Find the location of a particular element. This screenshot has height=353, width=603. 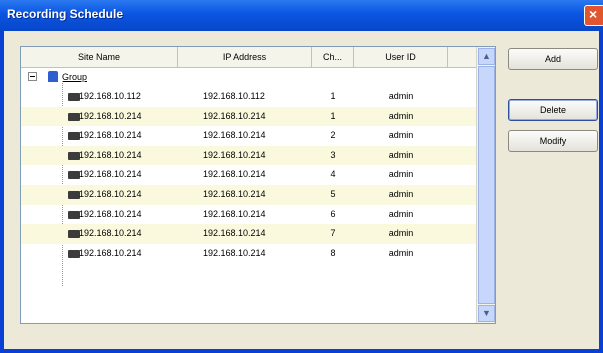

close-icon: × is located at coordinates (593, 14).